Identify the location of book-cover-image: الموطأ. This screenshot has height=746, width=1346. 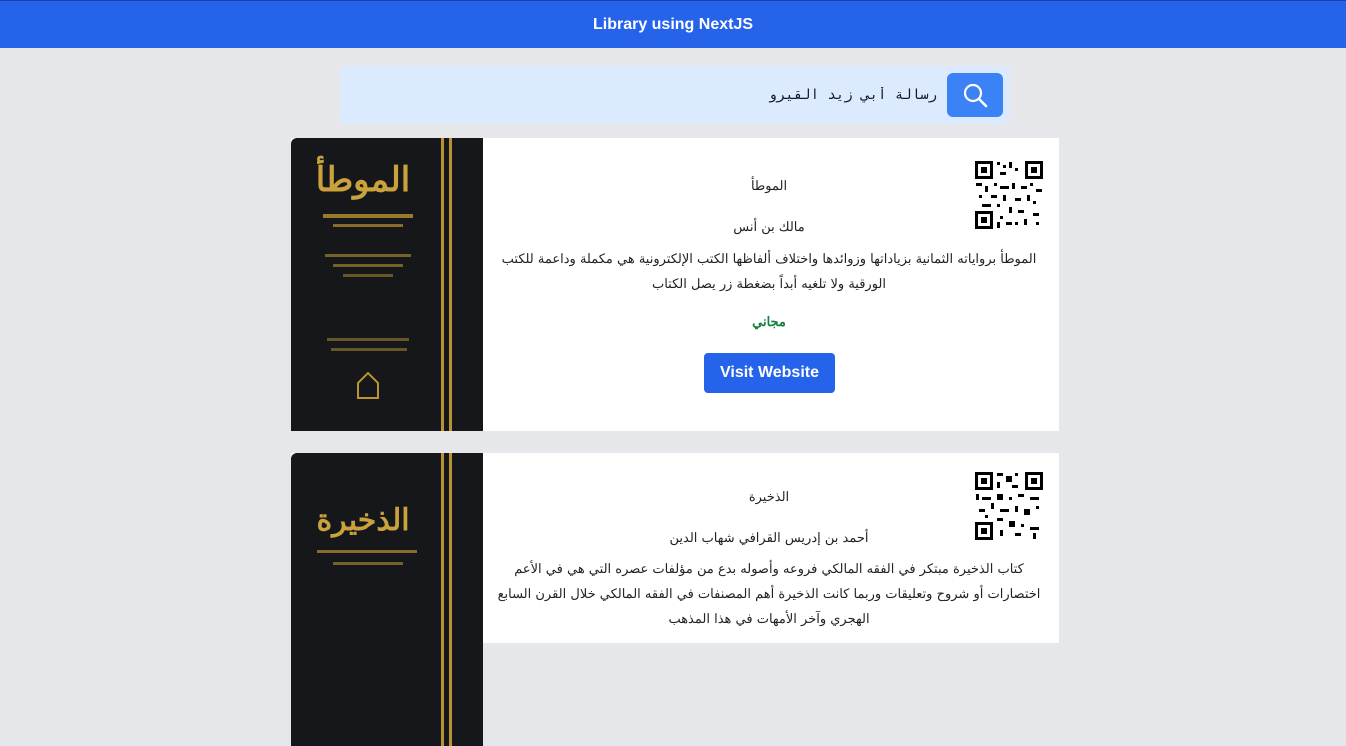
(387, 284).